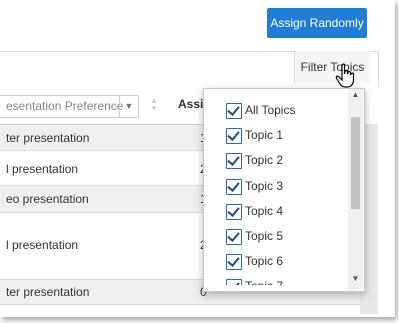 The image size is (399, 323). Describe the element at coordinates (264, 261) in the screenshot. I see `option-label: Topic 6` at that location.